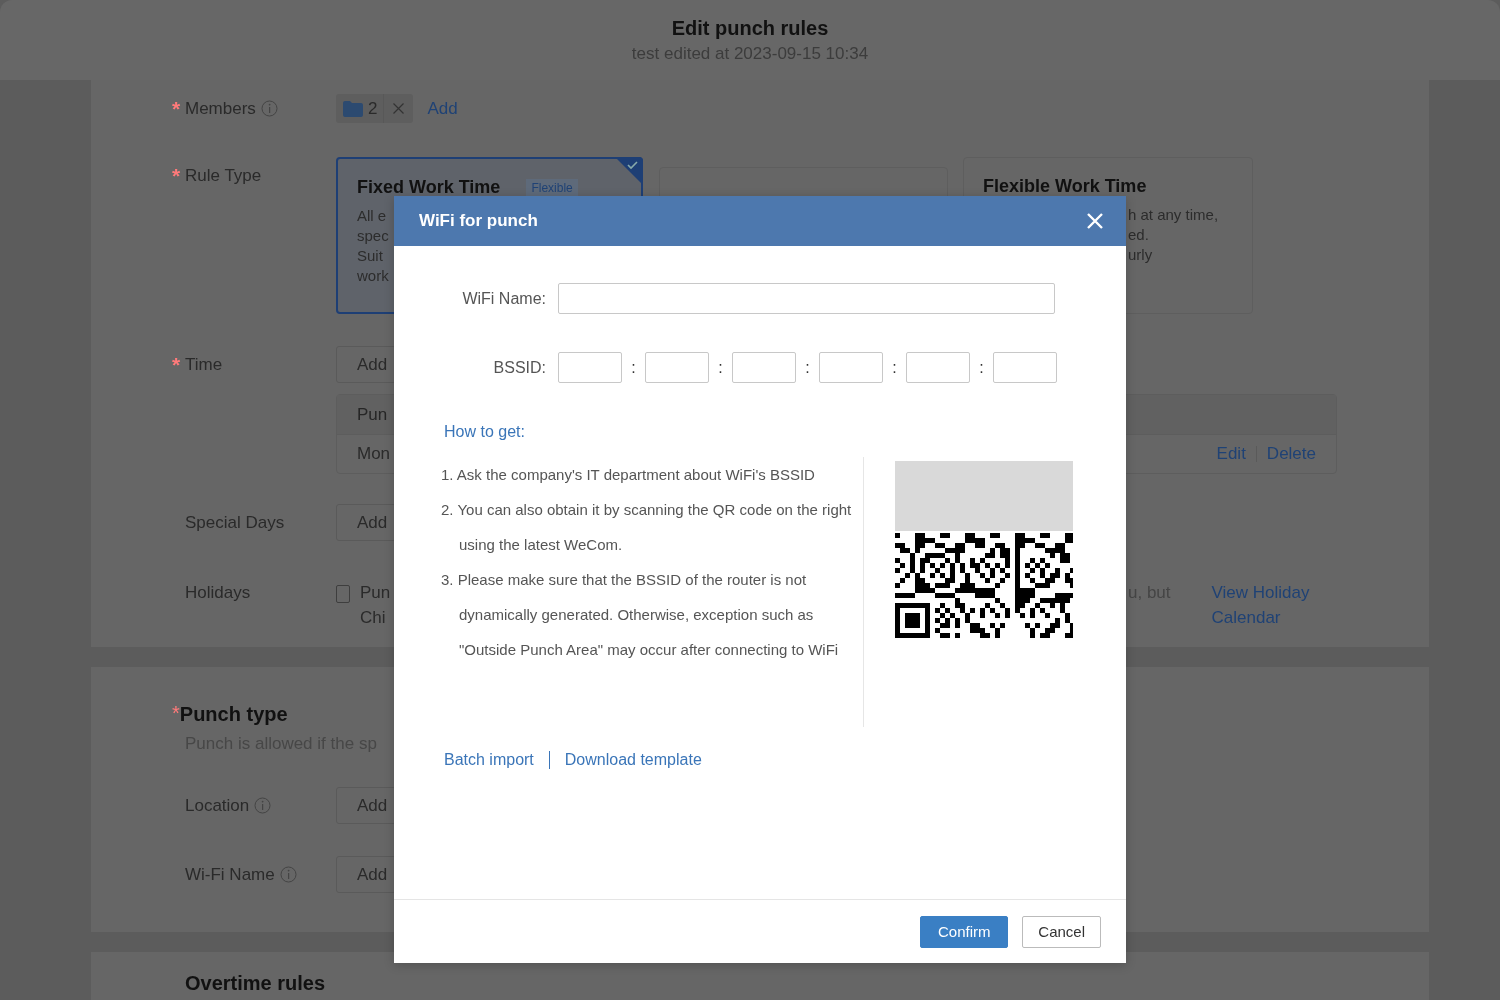 This screenshot has height=1000, width=1500. Describe the element at coordinates (478, 221) in the screenshot. I see `dialog-title: WiFi for punch` at that location.